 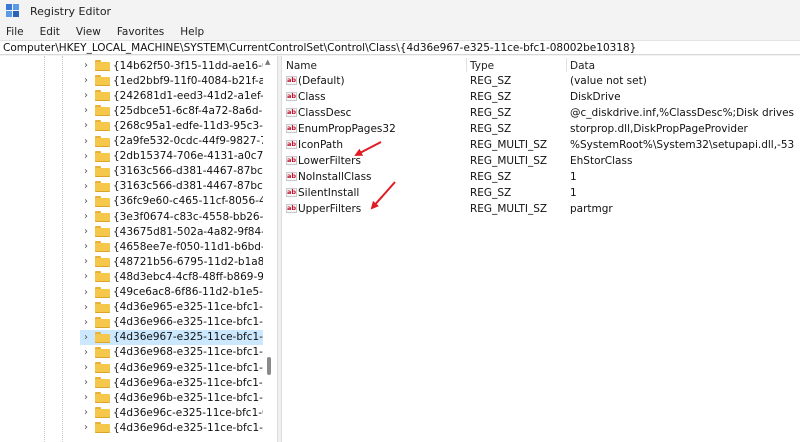 What do you see at coordinates (188, 367) in the screenshot?
I see `tree-item-label: {4d36e969-e325-11ce-bfc1-08002b` at bounding box center [188, 367].